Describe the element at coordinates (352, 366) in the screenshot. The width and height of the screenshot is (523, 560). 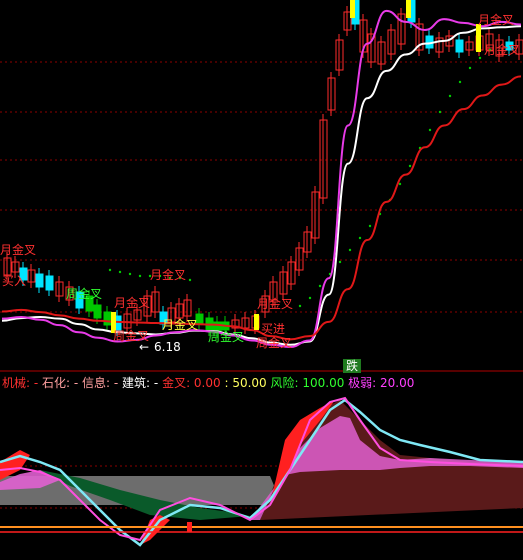
I see `sell-tag: 跌` at that location.